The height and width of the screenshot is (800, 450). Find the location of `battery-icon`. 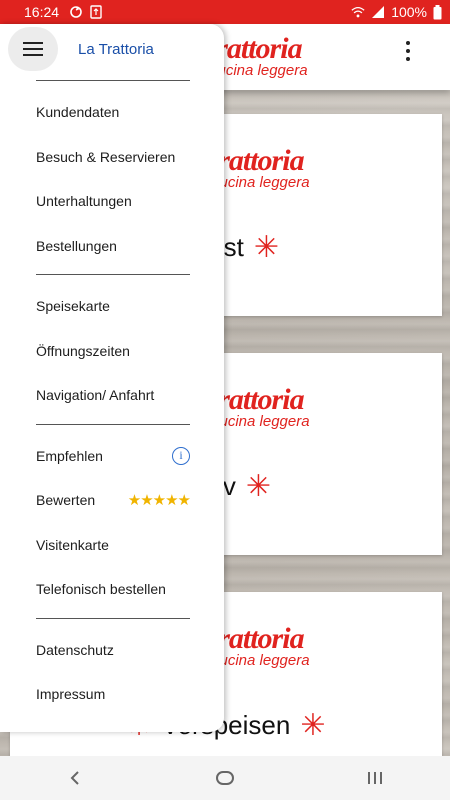

battery-icon is located at coordinates (437, 11).